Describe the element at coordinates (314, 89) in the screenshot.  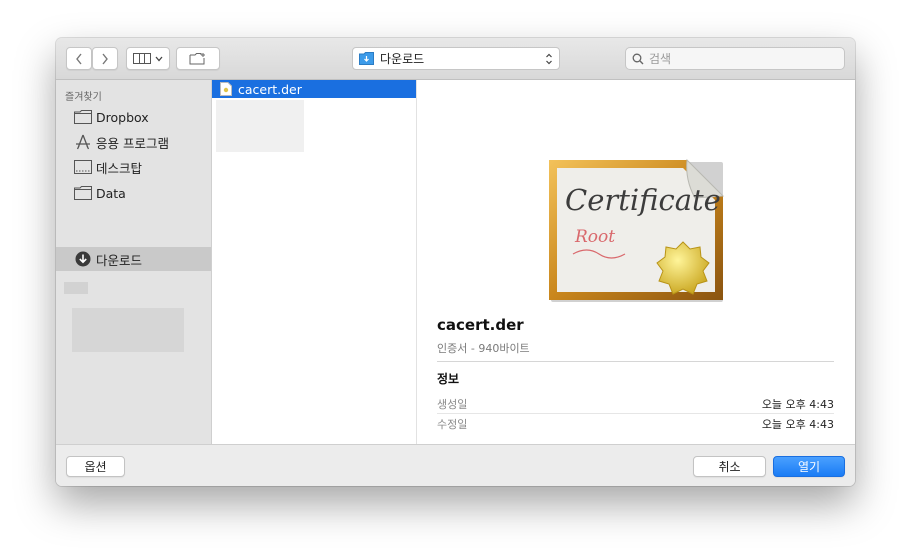
I see `file-row-selected: cacert.der` at that location.